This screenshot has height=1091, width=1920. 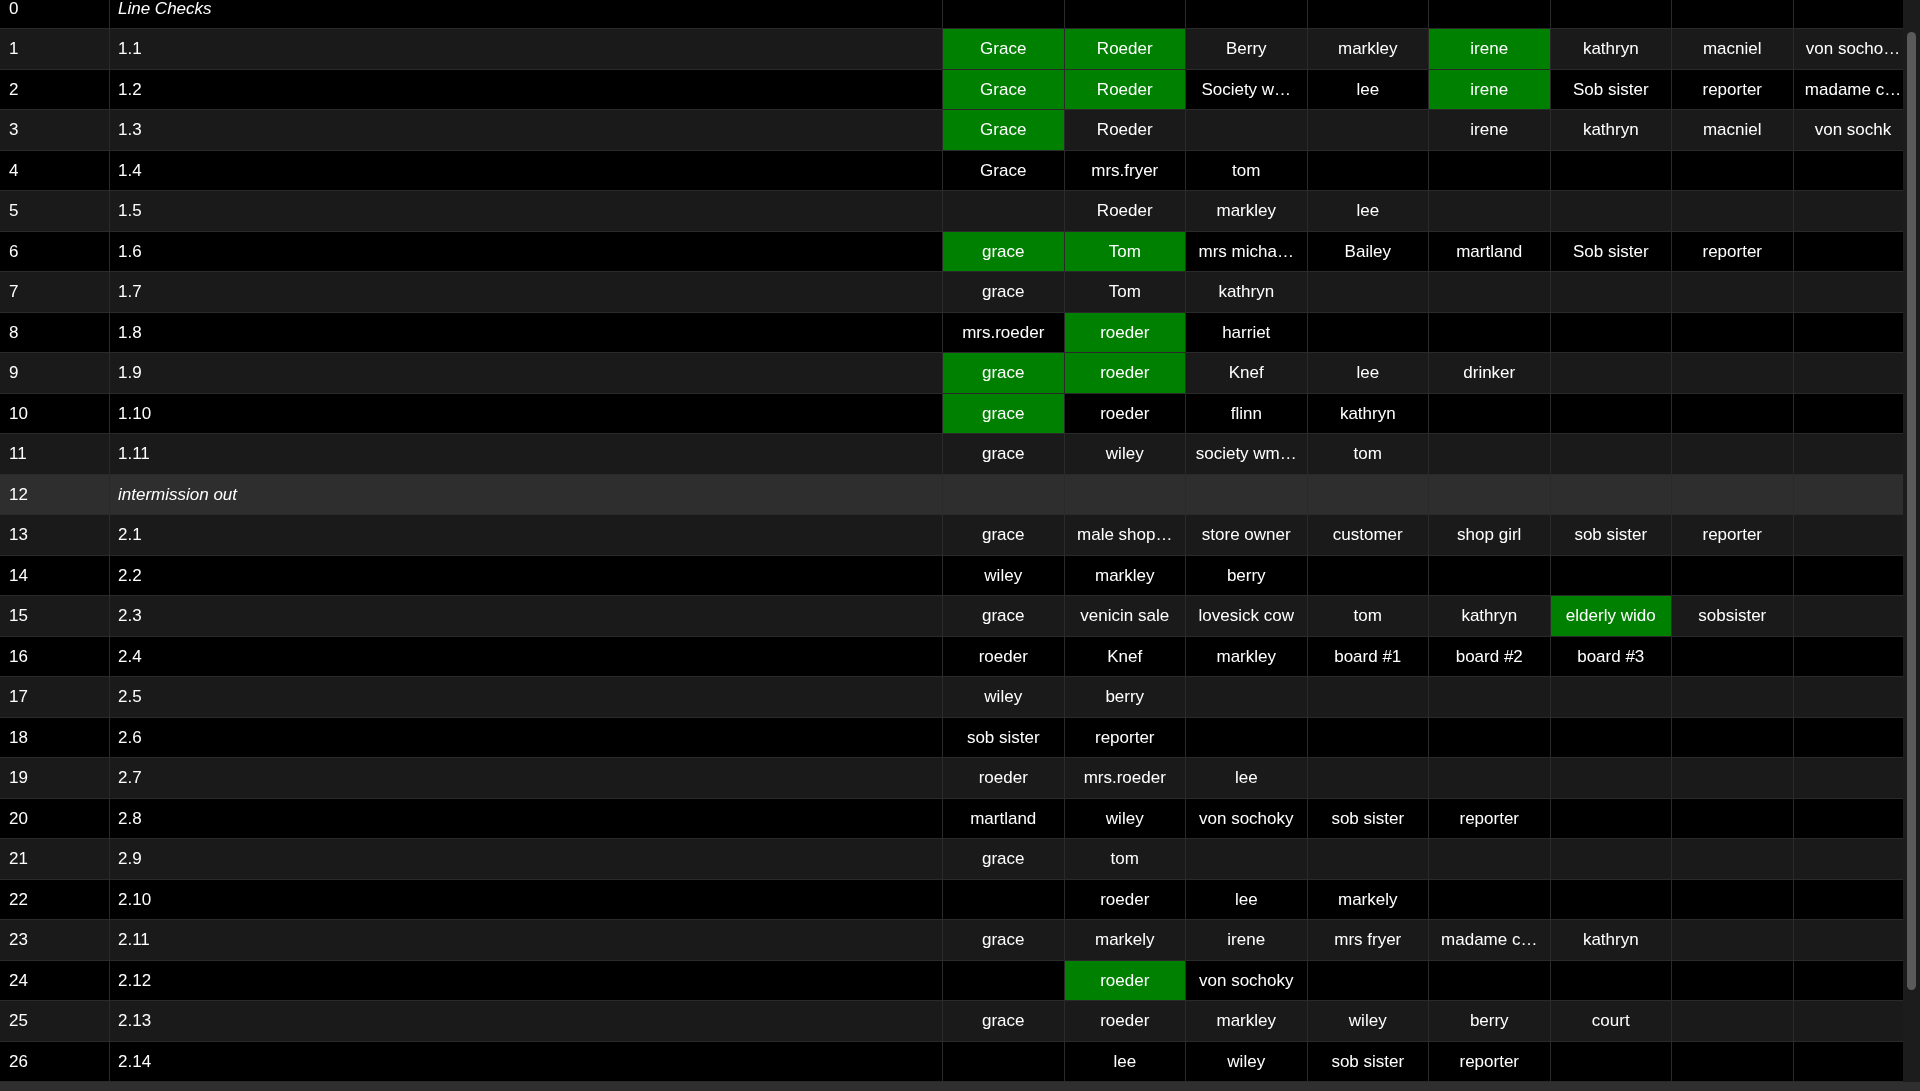 I want to click on table-cell: berry, so click(x=1125, y=697).